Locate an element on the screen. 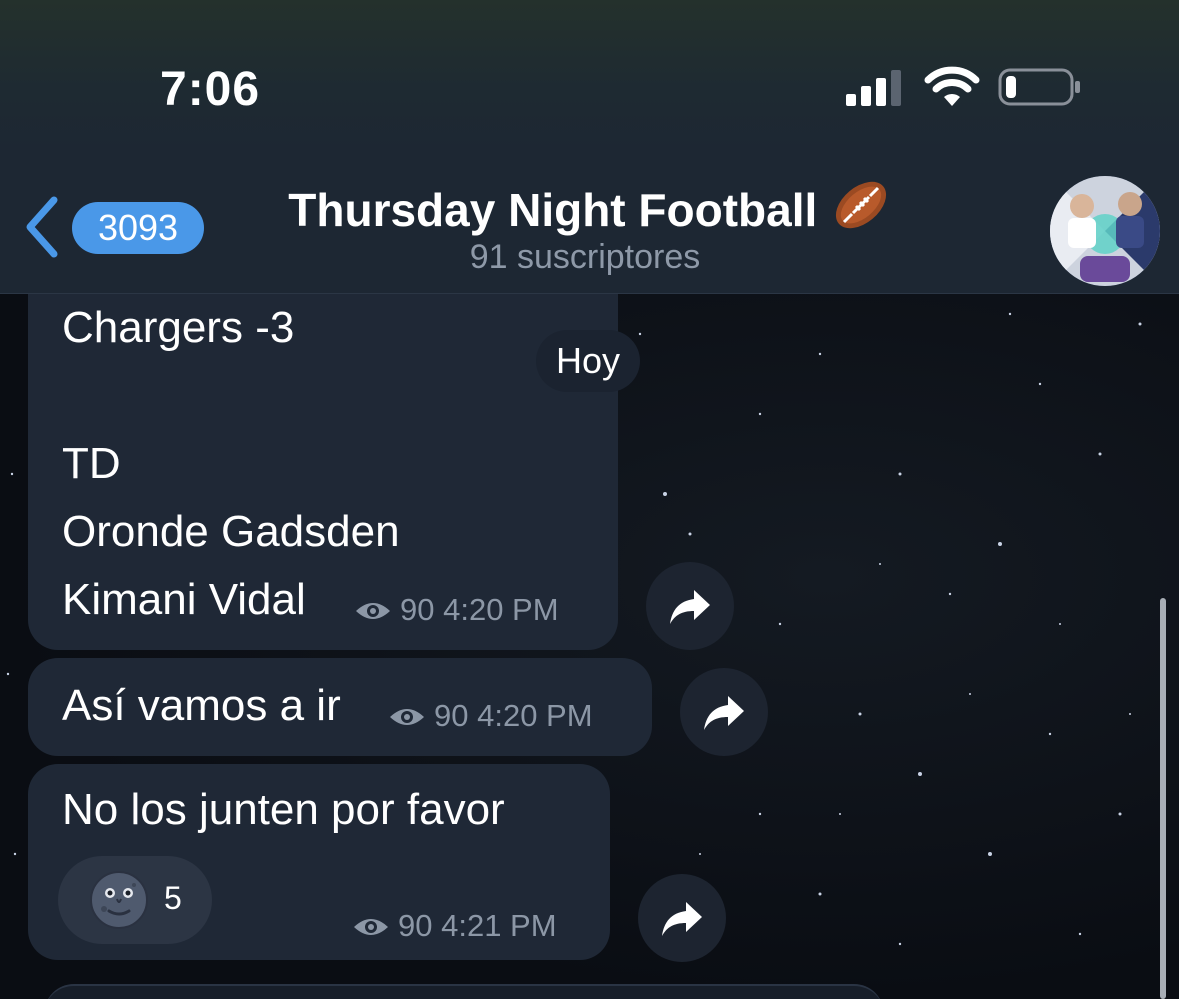  wifi-icon is located at coordinates (952, 86).